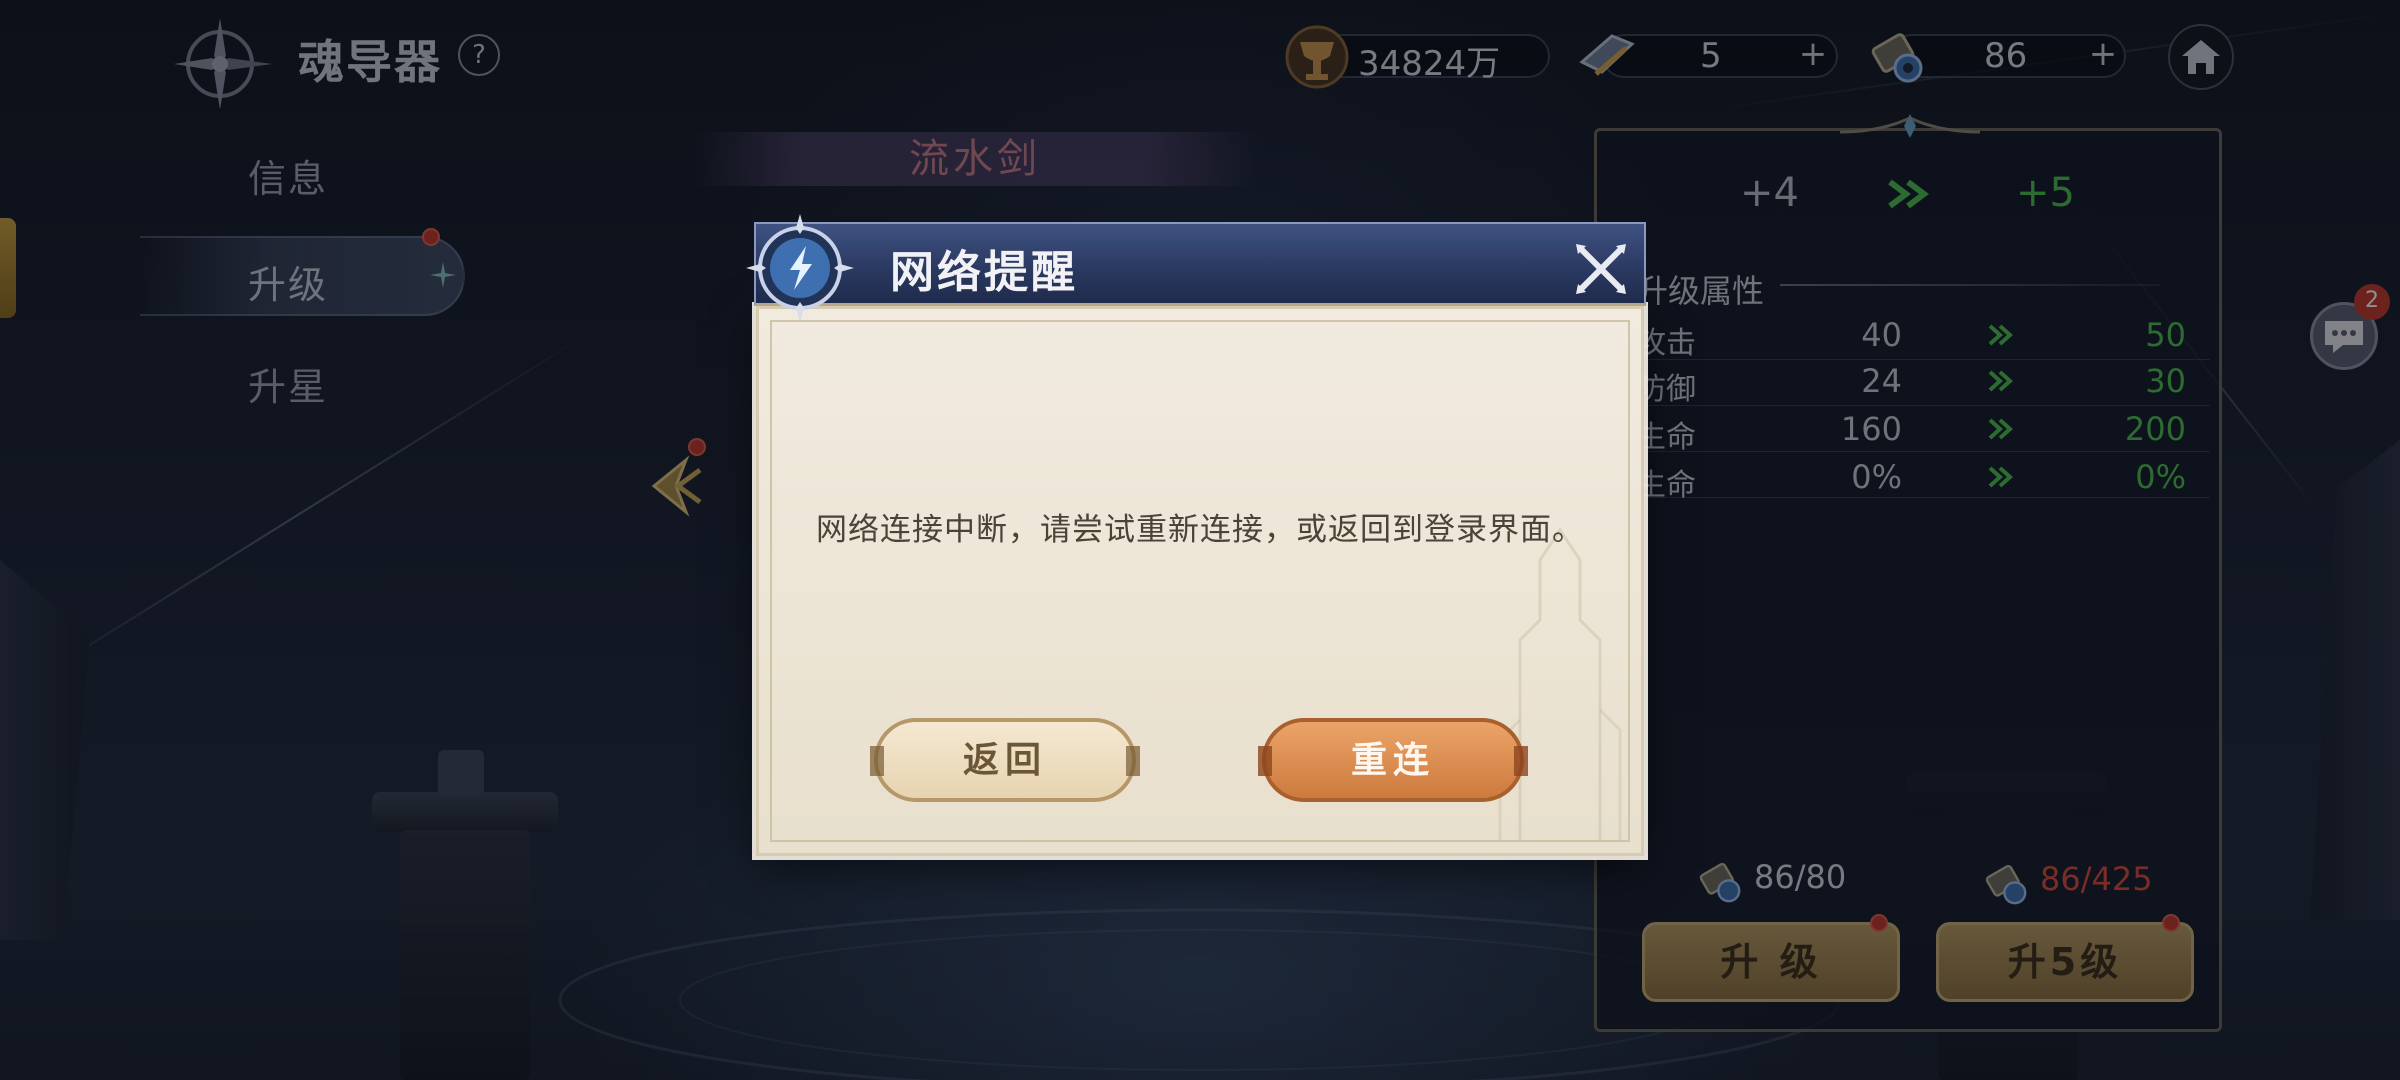  I want to click on reconnect-button-label: 重连, so click(1392, 760).